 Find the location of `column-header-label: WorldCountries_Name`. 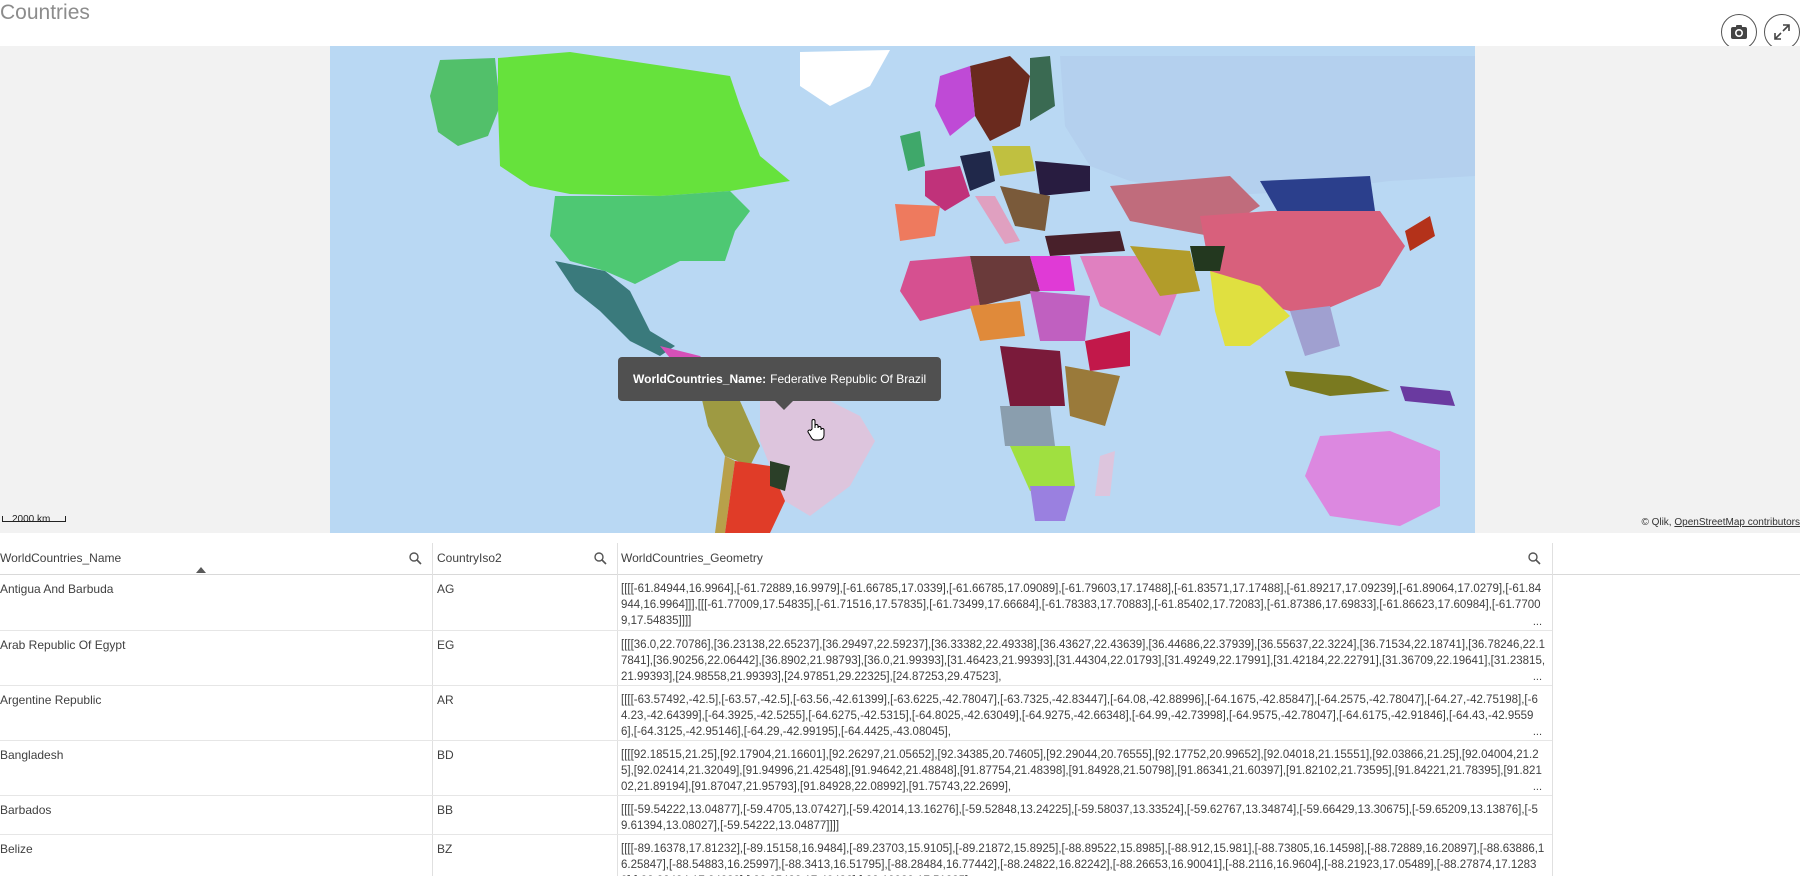

column-header-label: WorldCountries_Name is located at coordinates (61, 558).